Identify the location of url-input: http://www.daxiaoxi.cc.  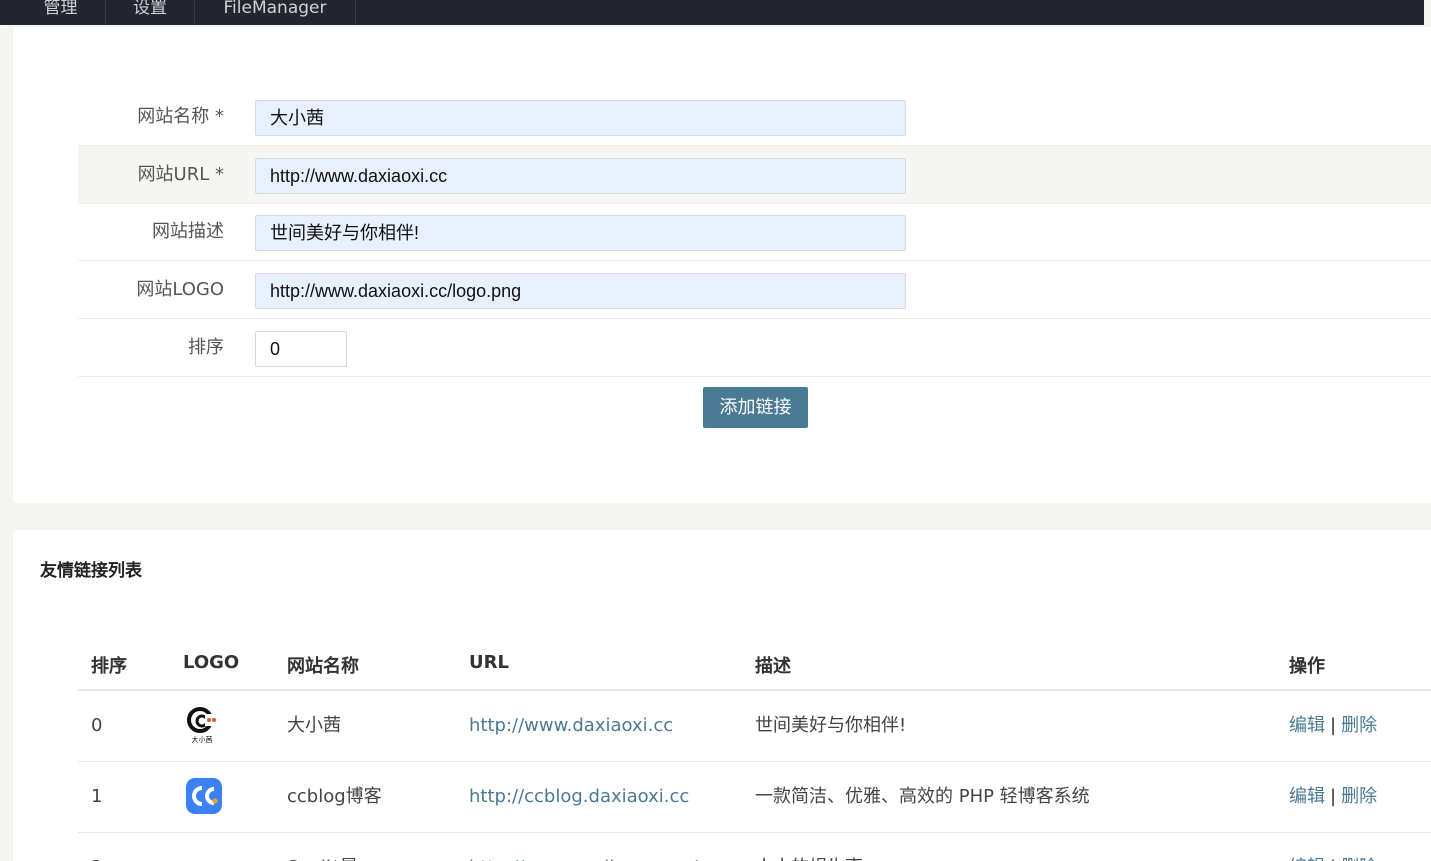
(580, 176).